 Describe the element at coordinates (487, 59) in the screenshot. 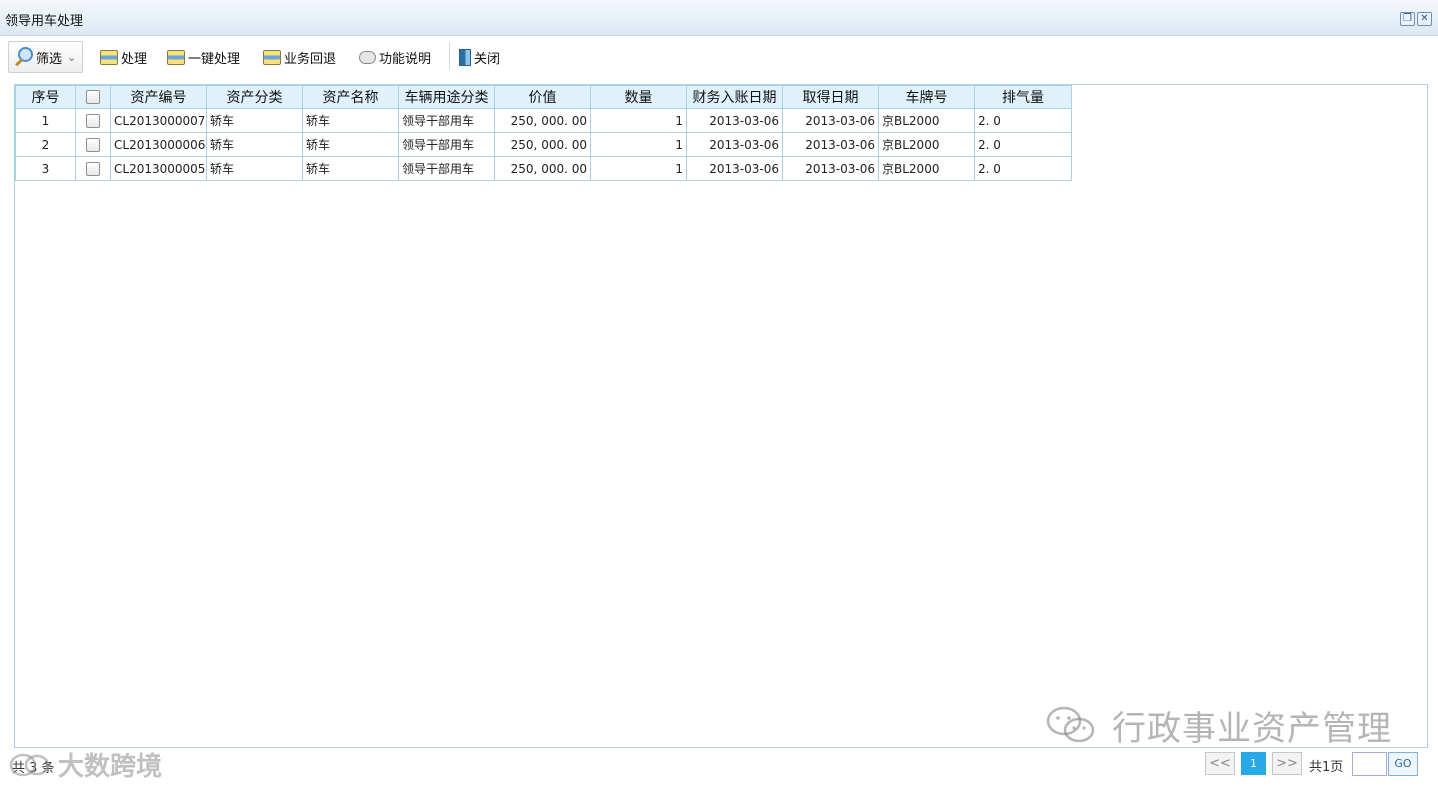

I see `close-label: 关闭` at that location.